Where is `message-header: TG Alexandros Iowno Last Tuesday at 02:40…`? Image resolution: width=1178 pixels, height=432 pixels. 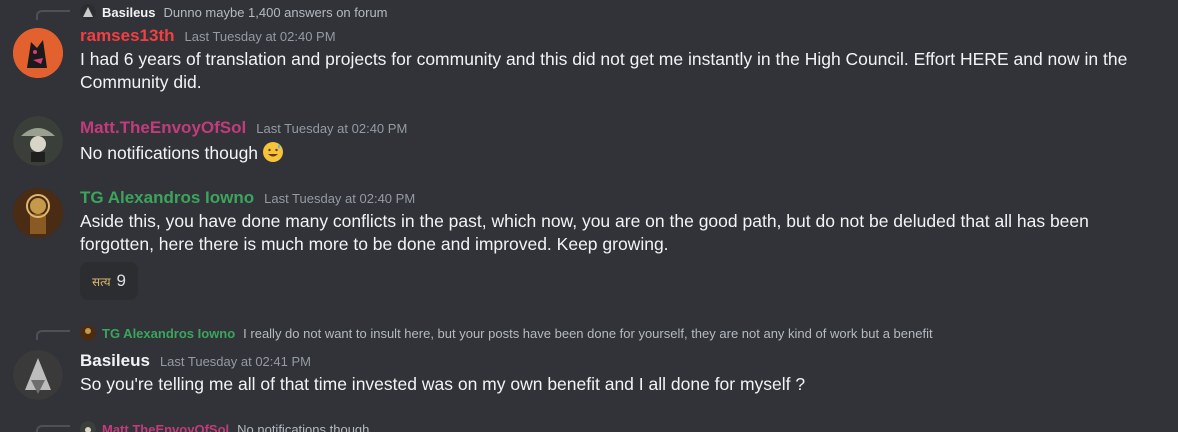 message-header: TG Alexandros Iowno Last Tuesday at 02:40… is located at coordinates (247, 198).